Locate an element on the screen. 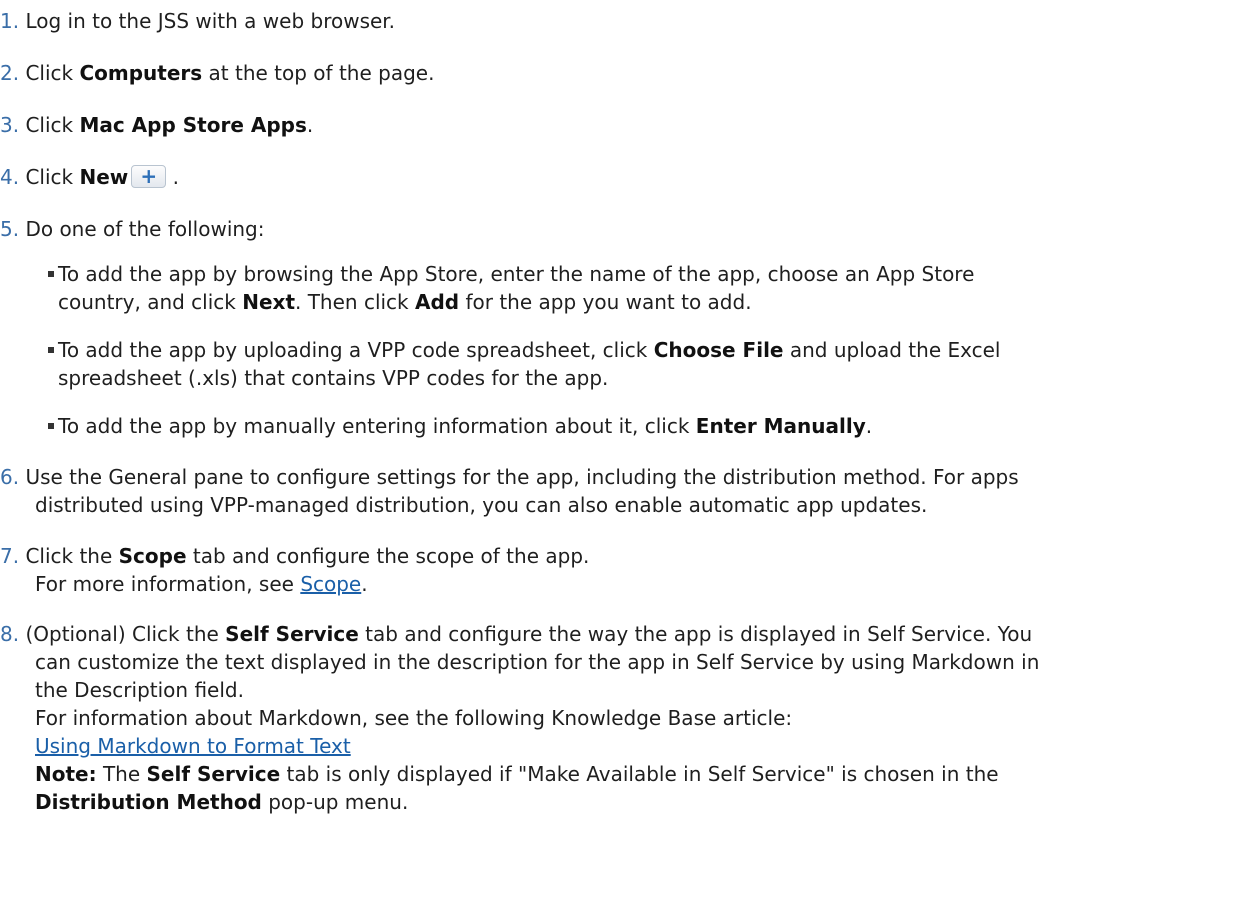  bullet-text: . Then click is located at coordinates (355, 302).